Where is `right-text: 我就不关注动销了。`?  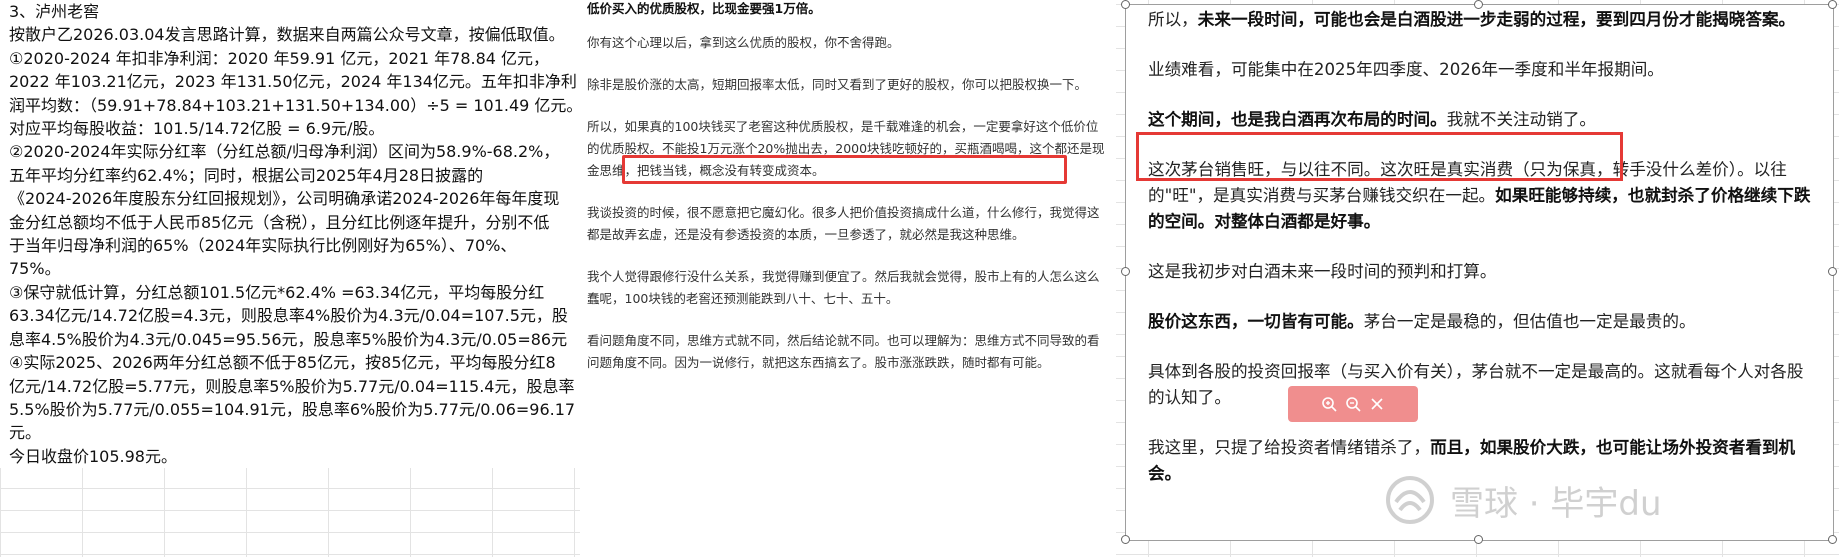
right-text: 我就不关注动销了。 is located at coordinates (1521, 119).